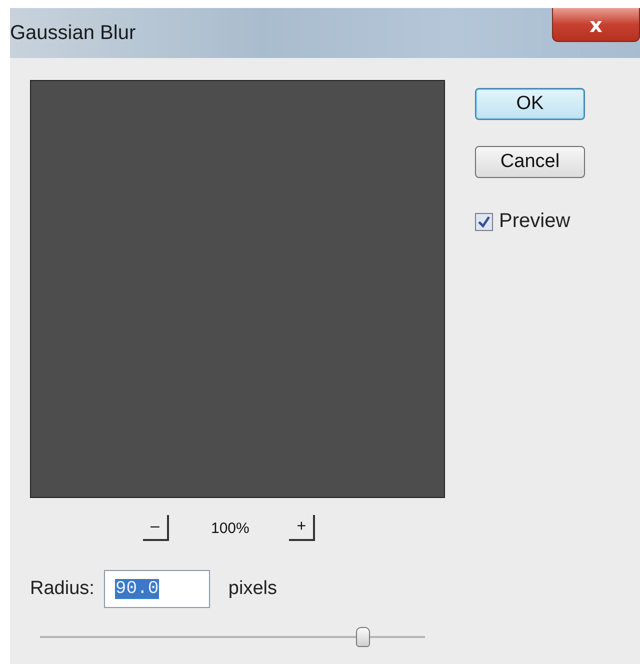  I want to click on slider-thumb, so click(363, 637).